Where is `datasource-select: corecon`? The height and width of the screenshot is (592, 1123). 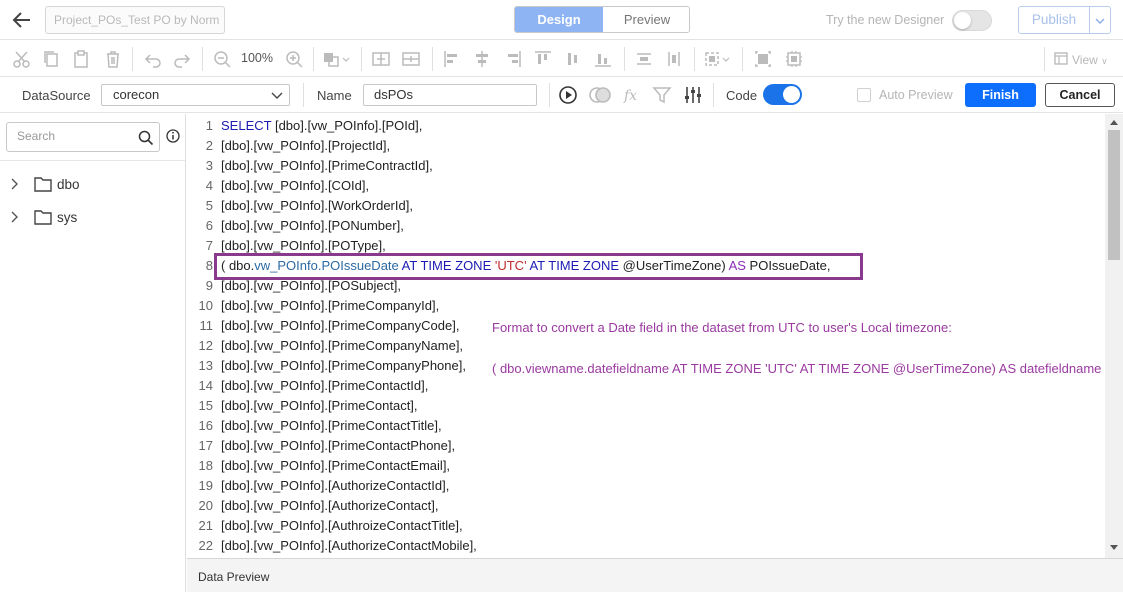 datasource-select: corecon is located at coordinates (195, 95).